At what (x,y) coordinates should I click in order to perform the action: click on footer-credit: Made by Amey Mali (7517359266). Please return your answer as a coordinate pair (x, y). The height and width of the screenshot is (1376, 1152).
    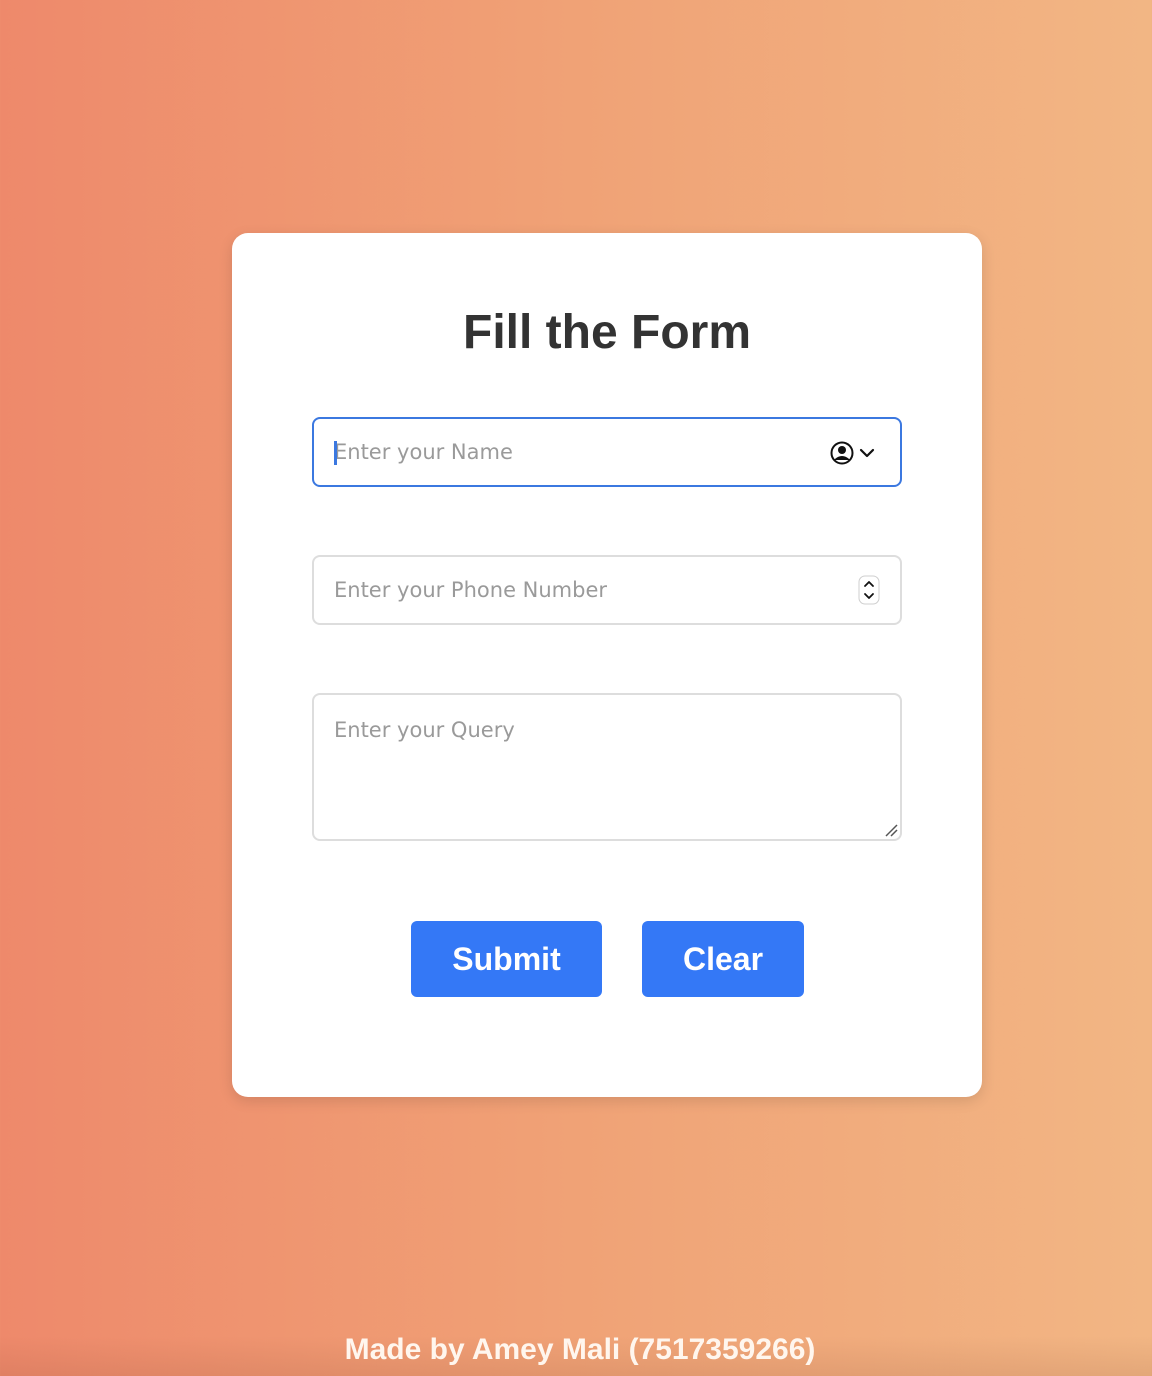
    Looking at the image, I should click on (580, 1349).